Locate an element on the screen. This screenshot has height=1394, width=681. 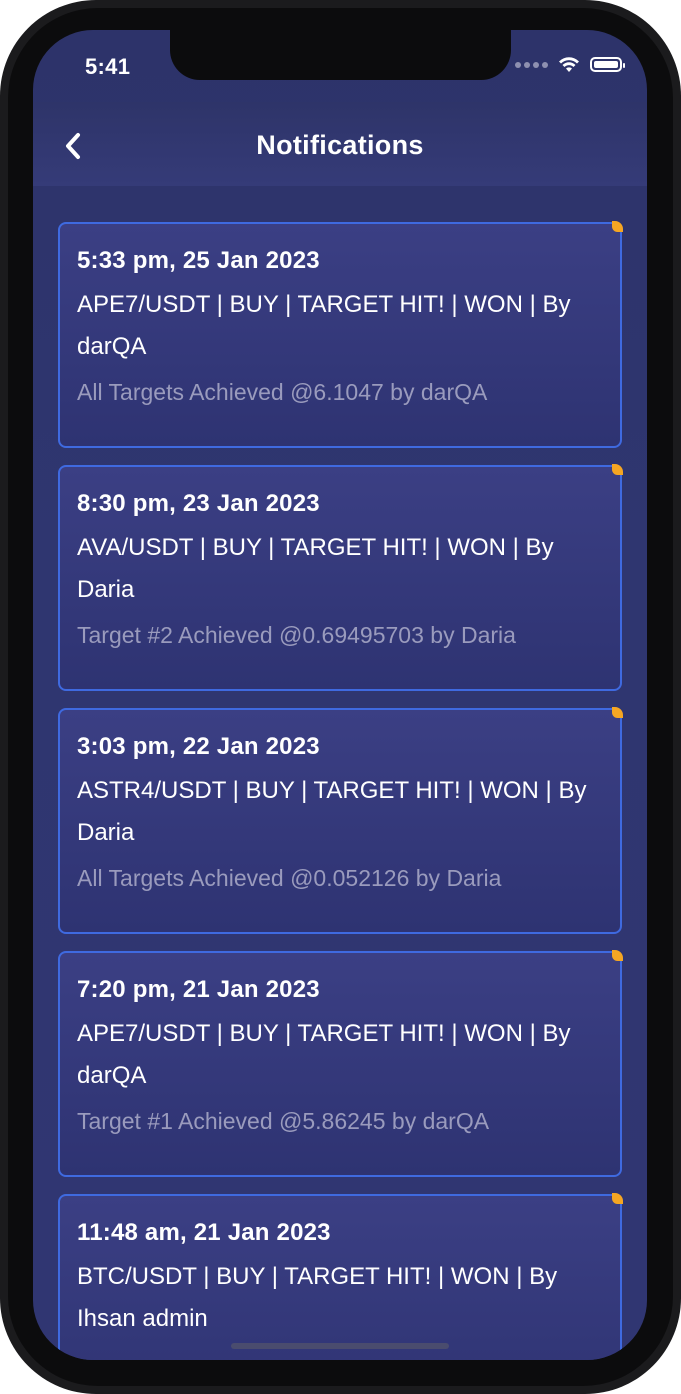
notification-time: 5:33 pm, 25 Jan 2023 is located at coordinates (198, 260).